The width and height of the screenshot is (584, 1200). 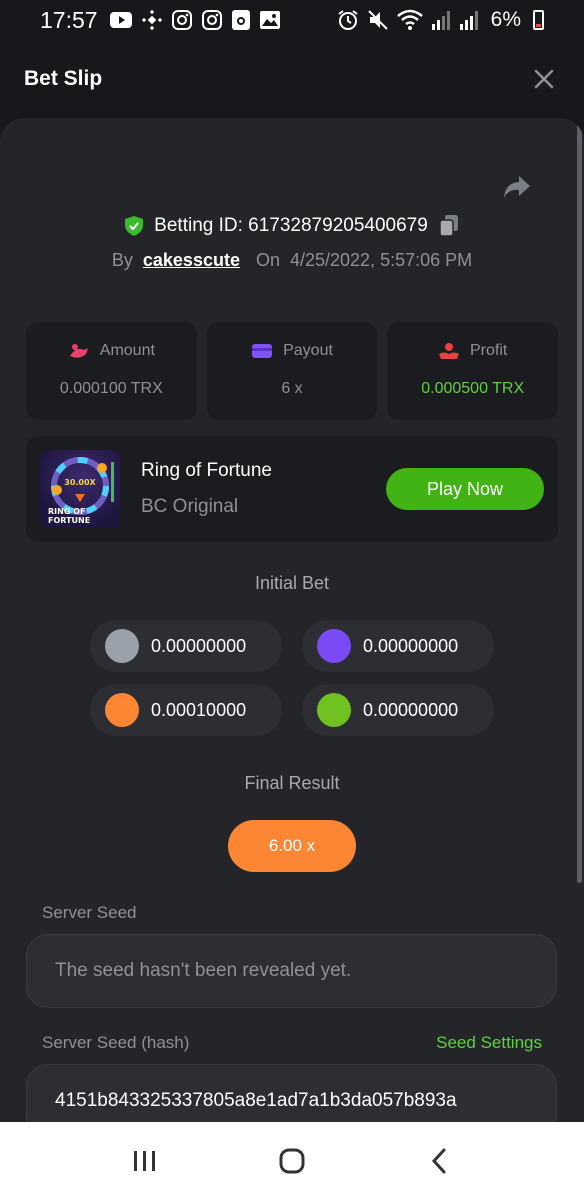 I want to click on bet-slip-header: Bet Slip, so click(x=292, y=79).